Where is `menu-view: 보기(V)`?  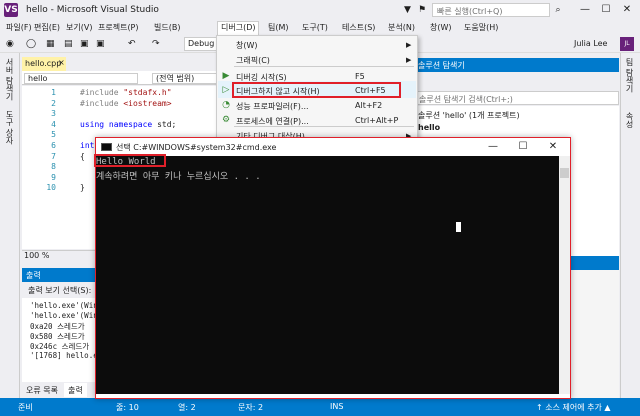 menu-view: 보기(V) is located at coordinates (79, 28).